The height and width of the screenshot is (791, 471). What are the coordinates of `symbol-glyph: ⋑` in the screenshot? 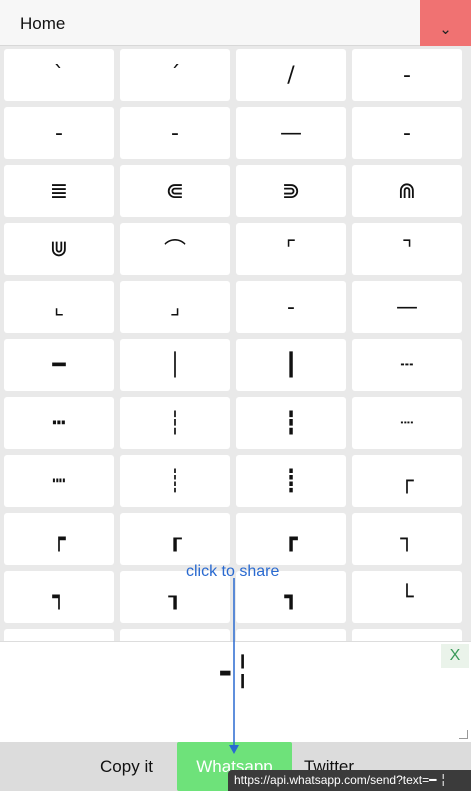 It's located at (291, 191).